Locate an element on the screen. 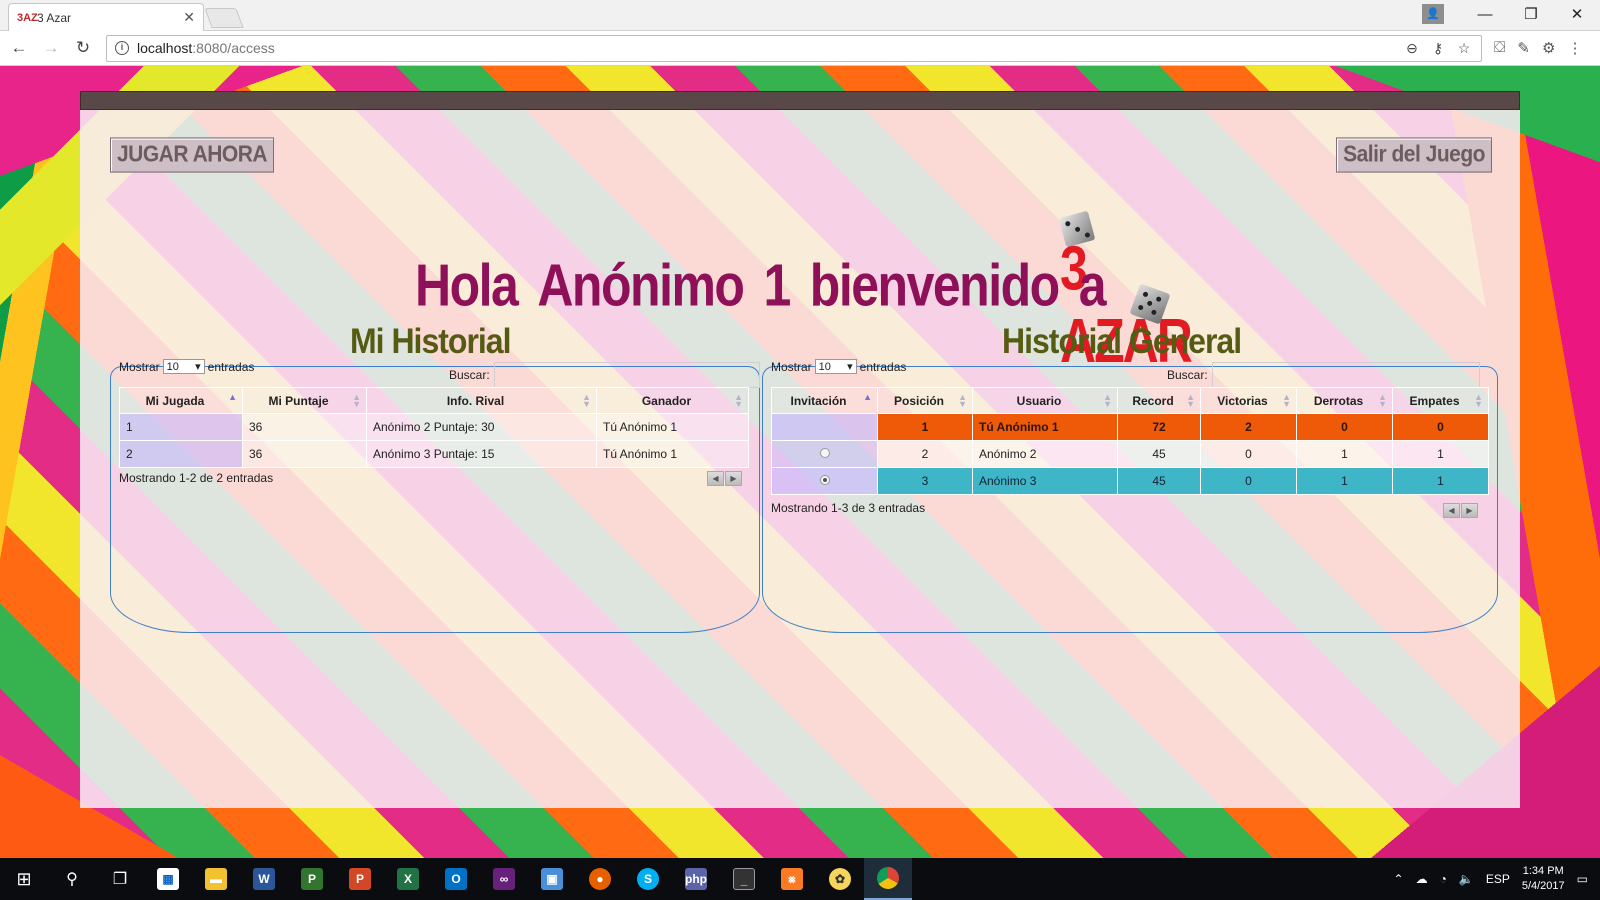 This screenshot has width=1600, height=900. paint-icon: ▣ is located at coordinates (552, 879).